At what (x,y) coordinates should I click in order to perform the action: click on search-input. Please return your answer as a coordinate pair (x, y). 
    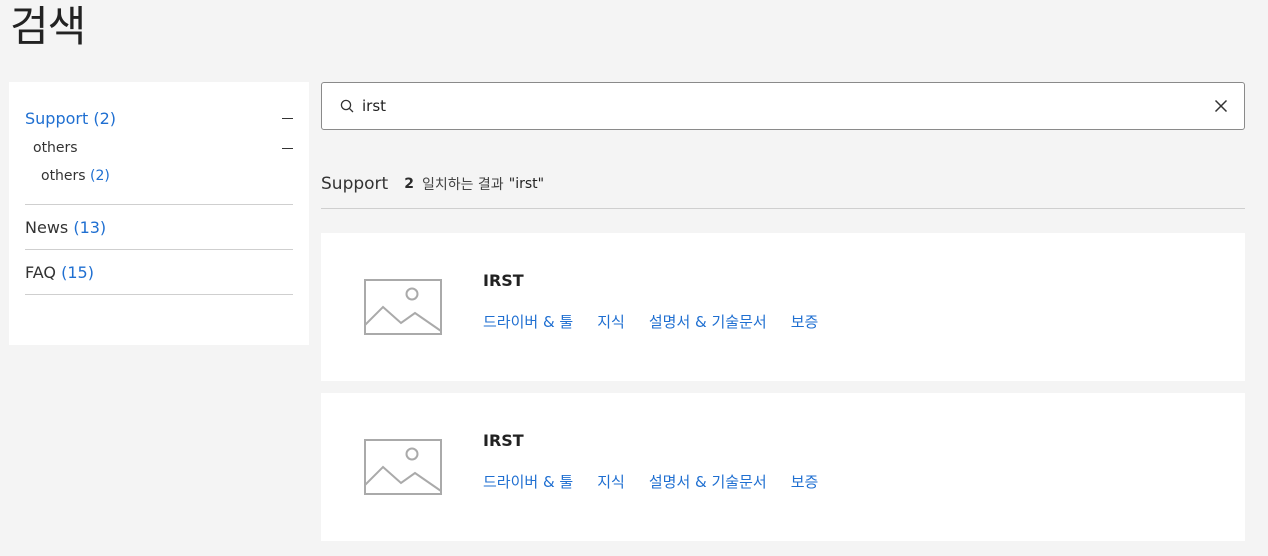
    Looking at the image, I should click on (788, 106).